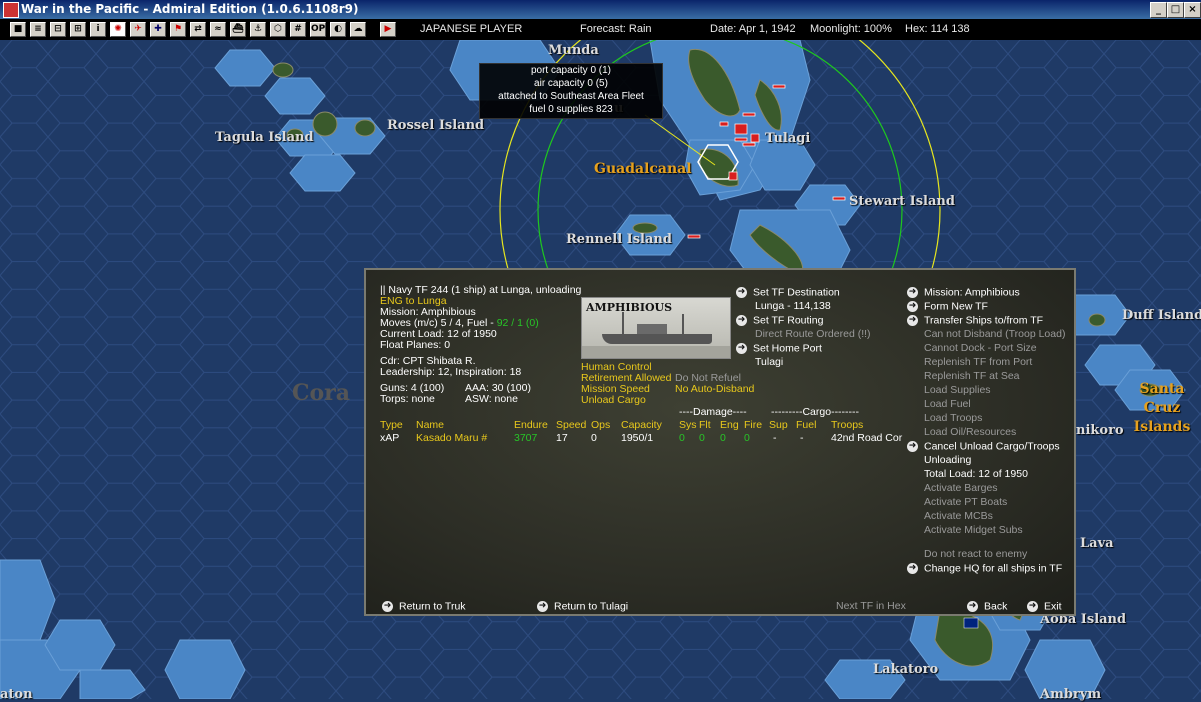 This screenshot has height=702, width=1201. Describe the element at coordinates (601, 425) in the screenshot. I see `col-ops: Ops` at that location.